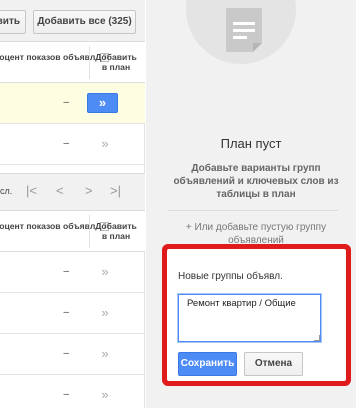 The image size is (356, 408). What do you see at coordinates (60, 190) in the screenshot?
I see `prev-page-icon: <` at bounding box center [60, 190].